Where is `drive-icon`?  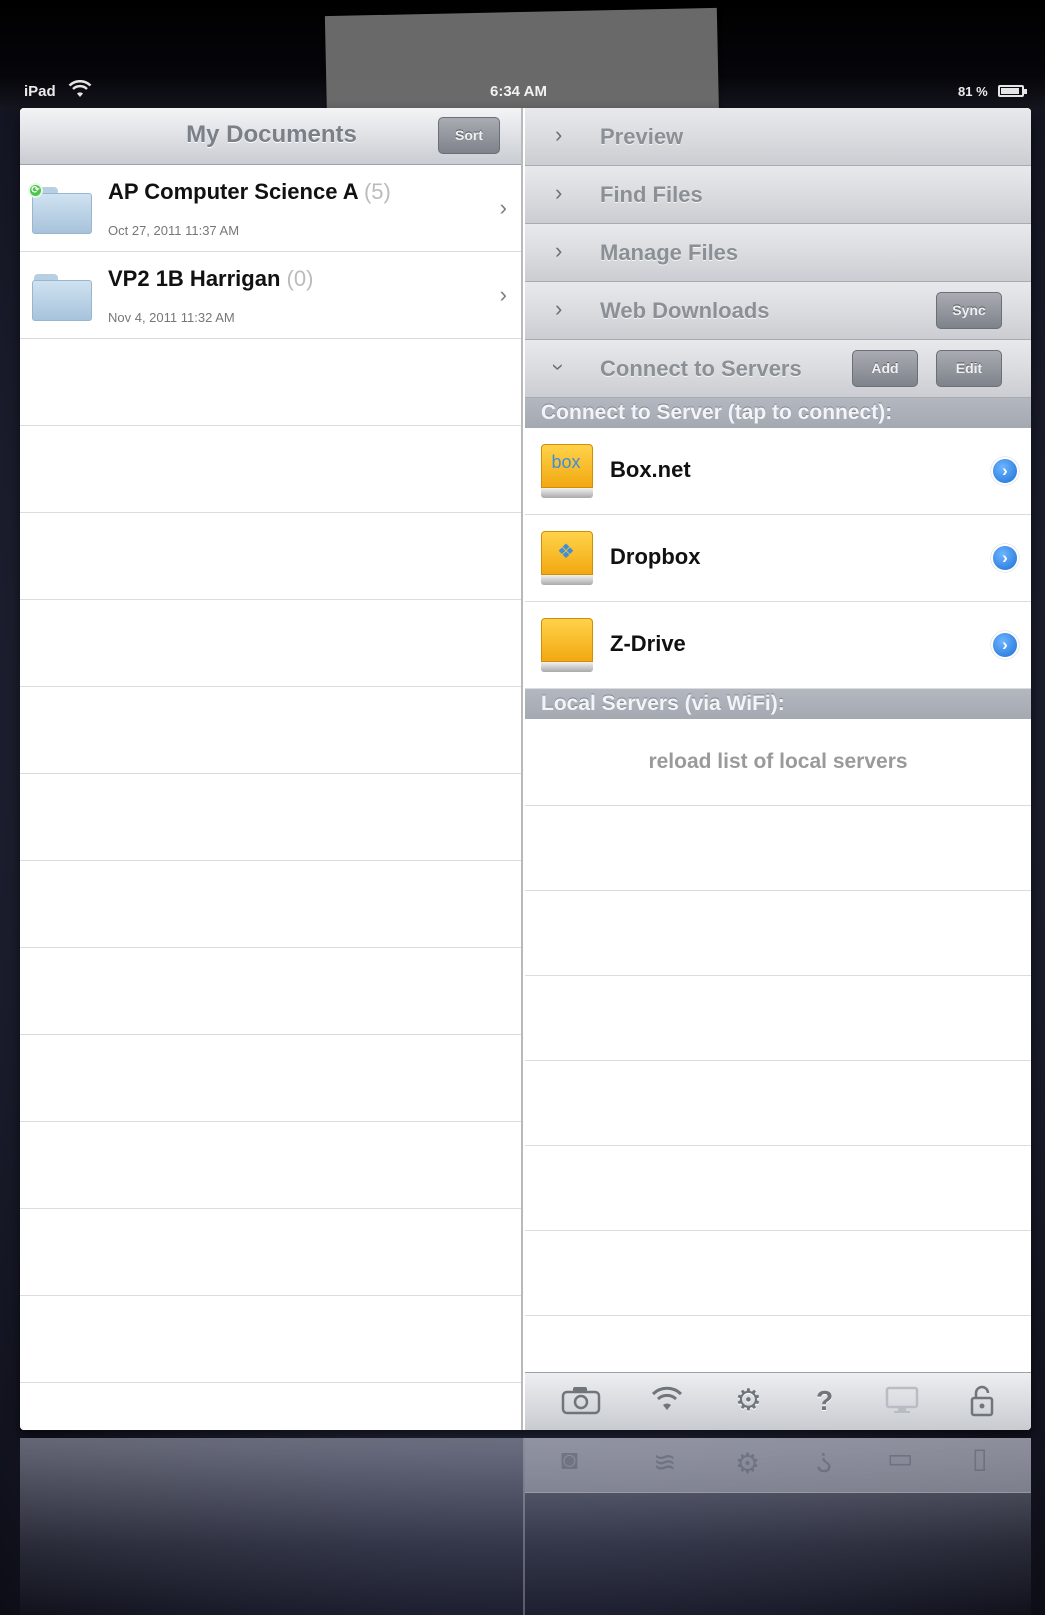
drive-icon is located at coordinates (567, 645).